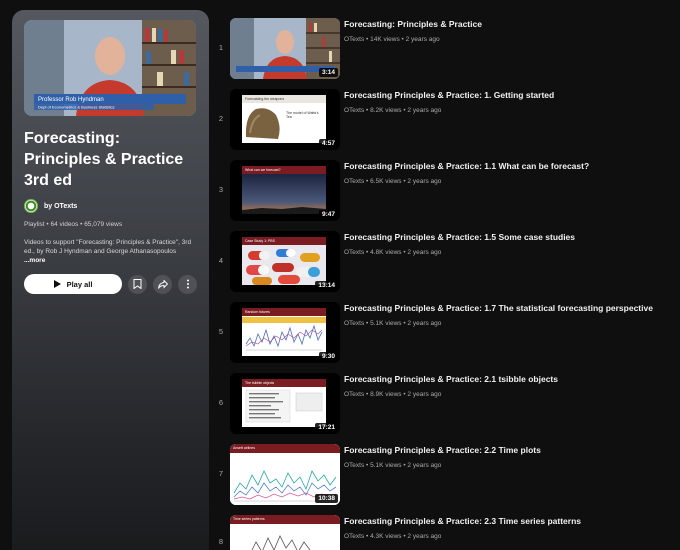  What do you see at coordinates (284, 99) in the screenshot?
I see `slide-title: Forecasting the weapons` at bounding box center [284, 99].